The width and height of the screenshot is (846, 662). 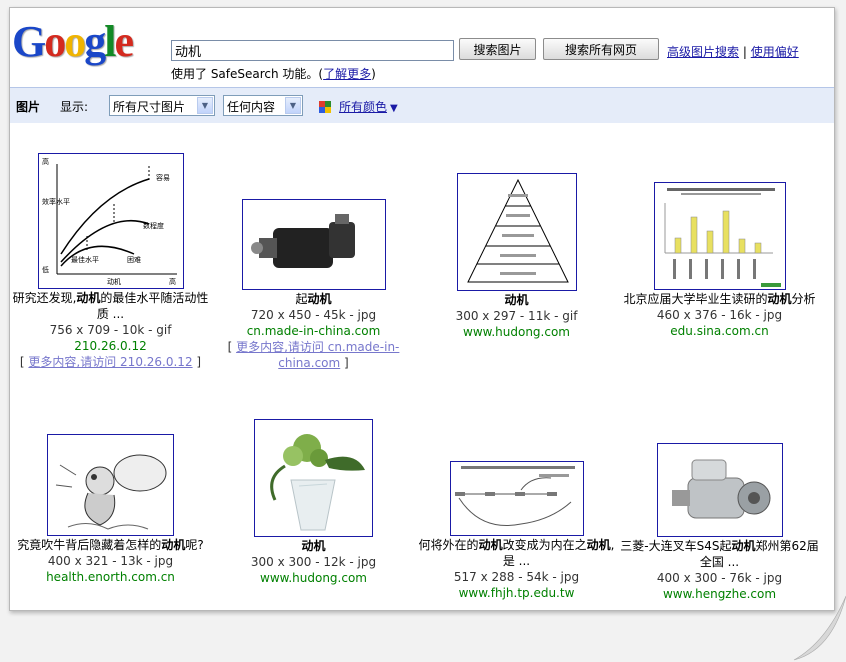 I want to click on result-caption: 北京应届大学毕业生读研的动机分析, so click(x=719, y=299).